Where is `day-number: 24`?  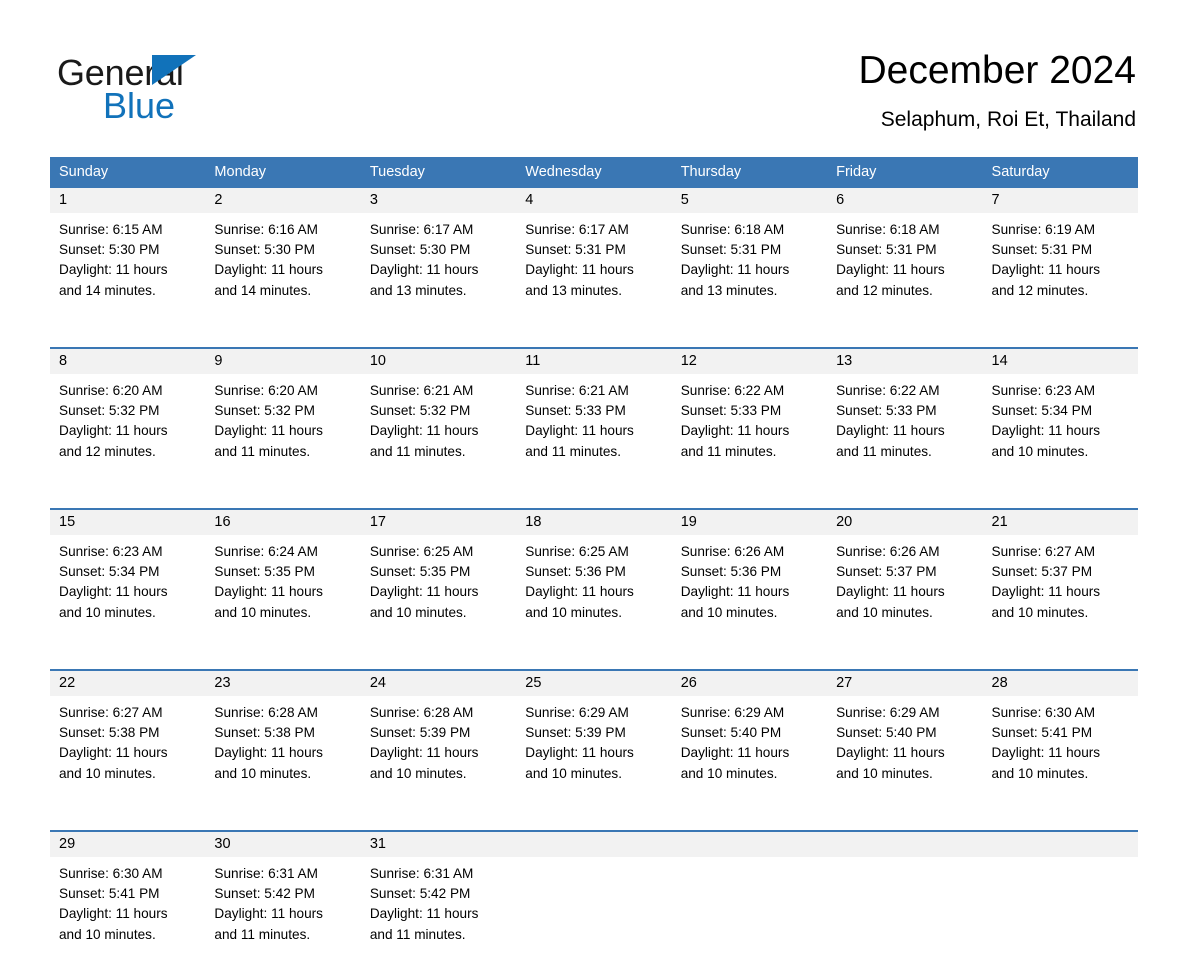
day-number: 24 is located at coordinates (438, 683).